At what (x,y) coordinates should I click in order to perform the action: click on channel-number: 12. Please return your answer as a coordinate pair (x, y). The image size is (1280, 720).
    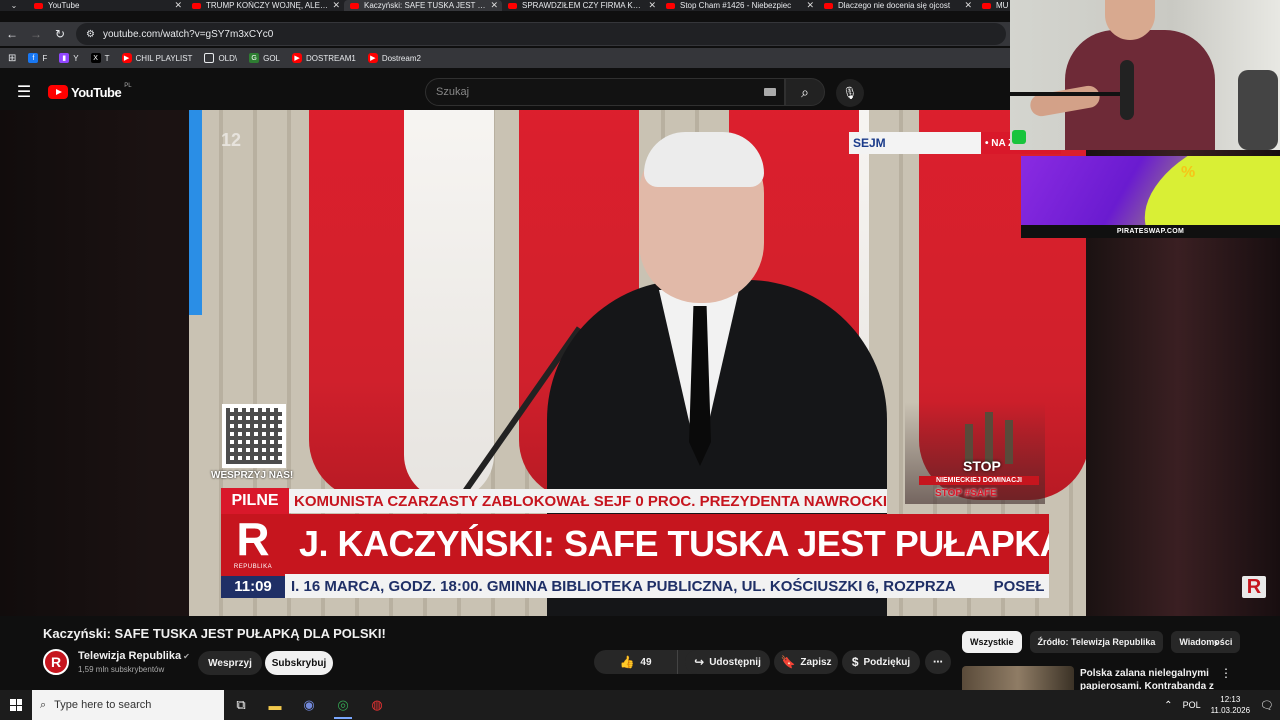
    Looking at the image, I should click on (231, 140).